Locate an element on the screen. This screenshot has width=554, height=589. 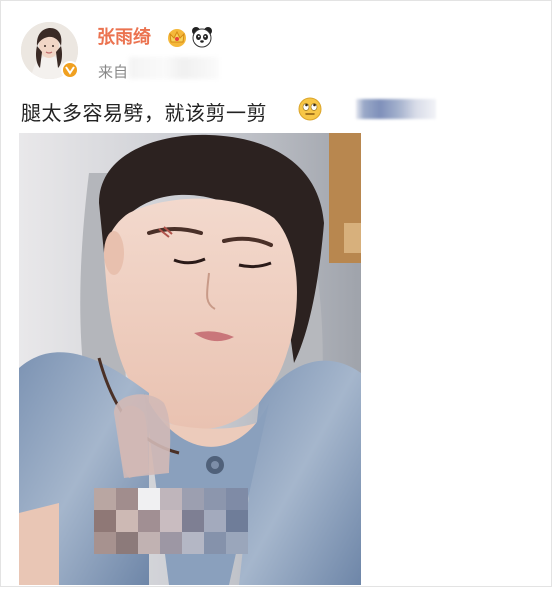
verified-v-icon is located at coordinates (70, 70).